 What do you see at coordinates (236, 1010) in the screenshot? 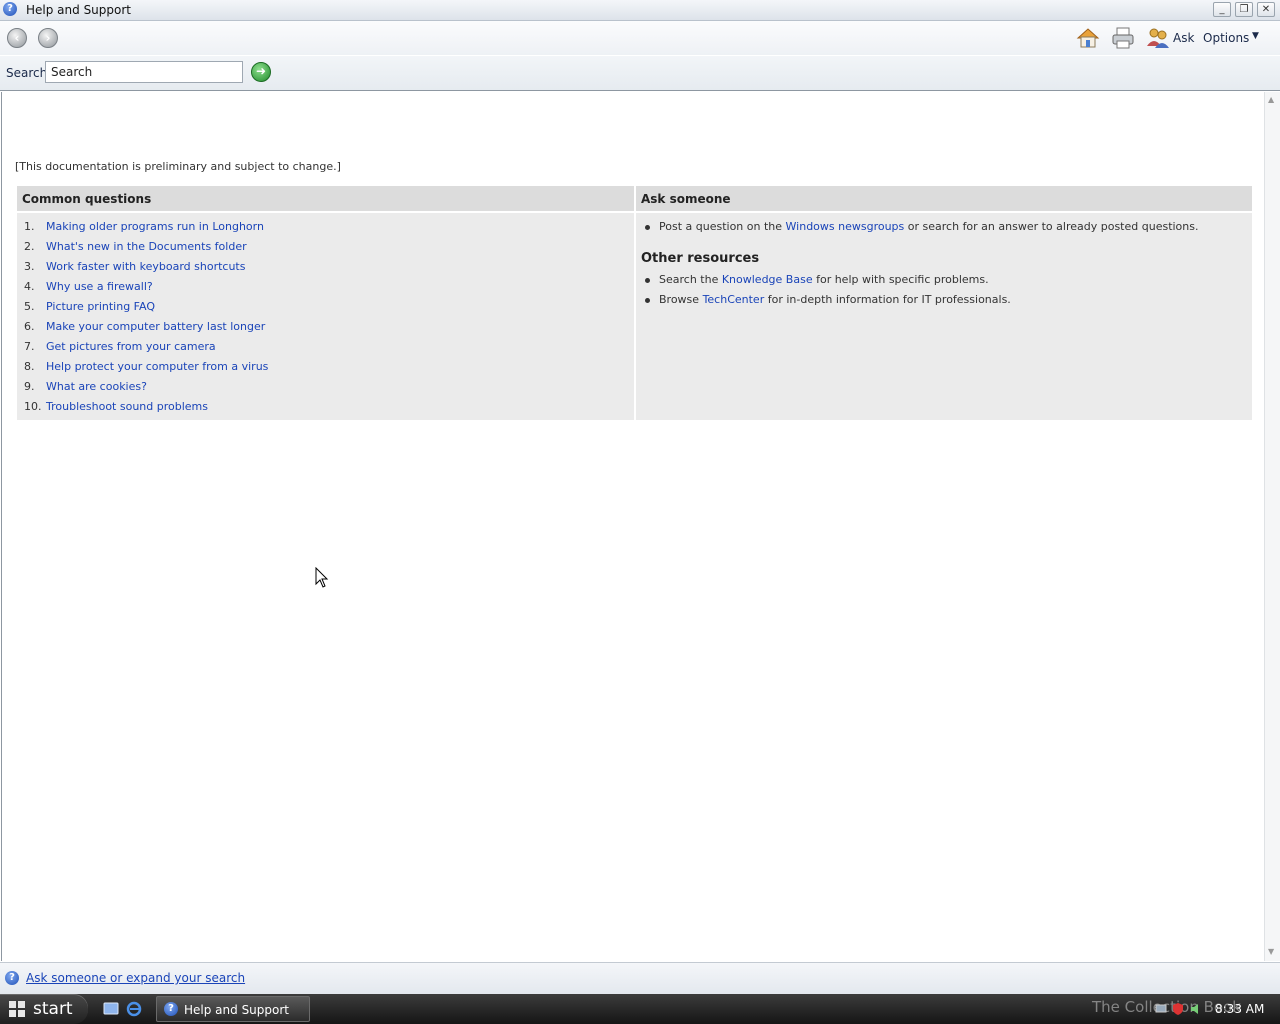
I see `taskbar-item-label: Help and Support` at bounding box center [236, 1010].